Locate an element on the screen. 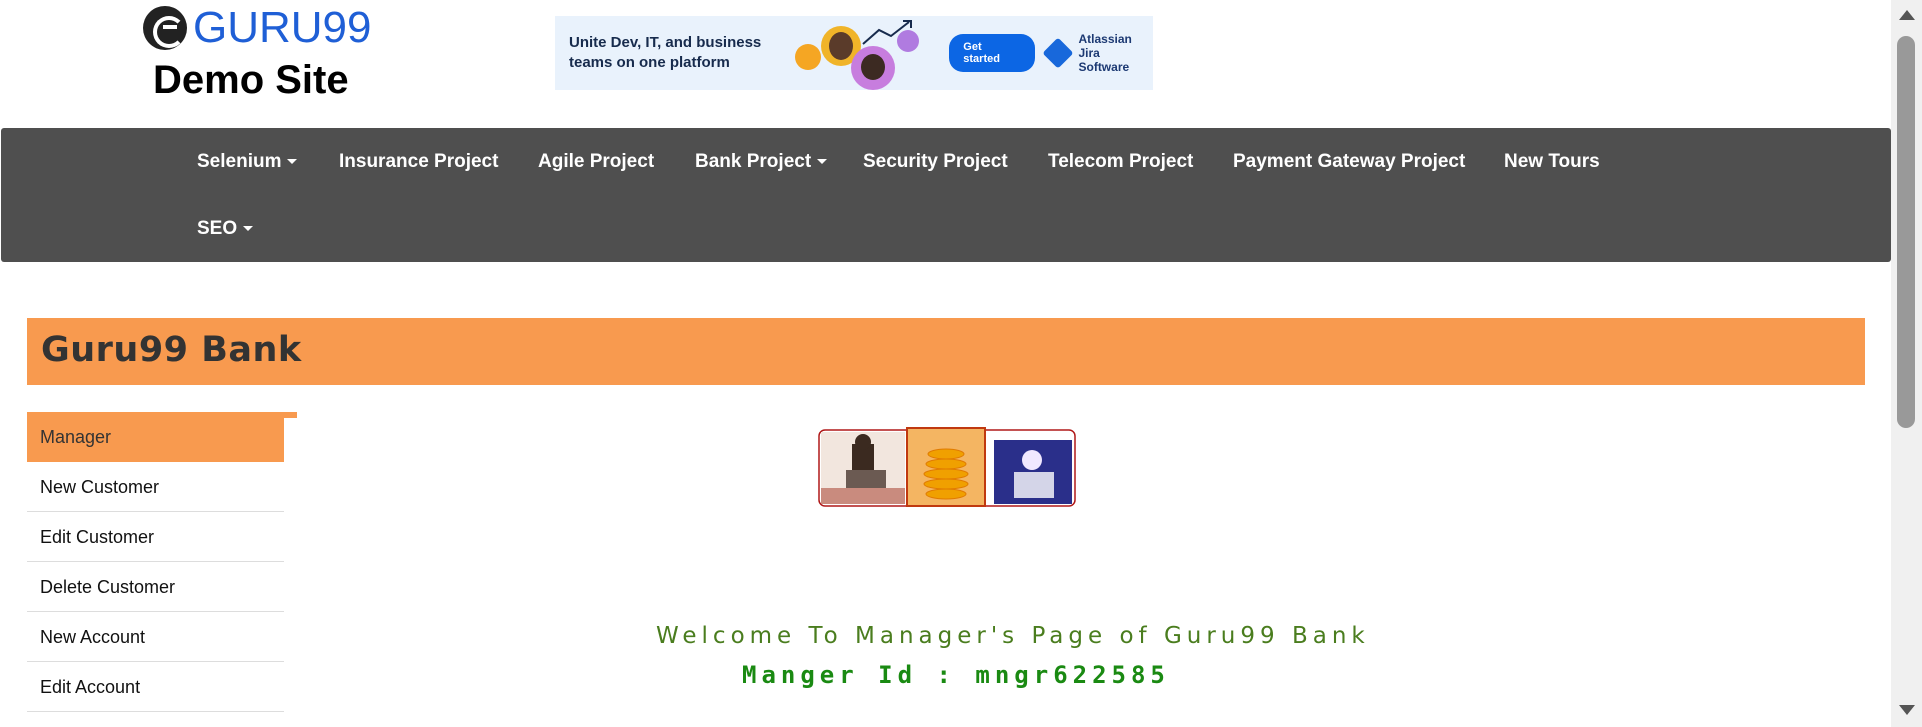  nav-item-selenium: Selenium is located at coordinates (247, 162).